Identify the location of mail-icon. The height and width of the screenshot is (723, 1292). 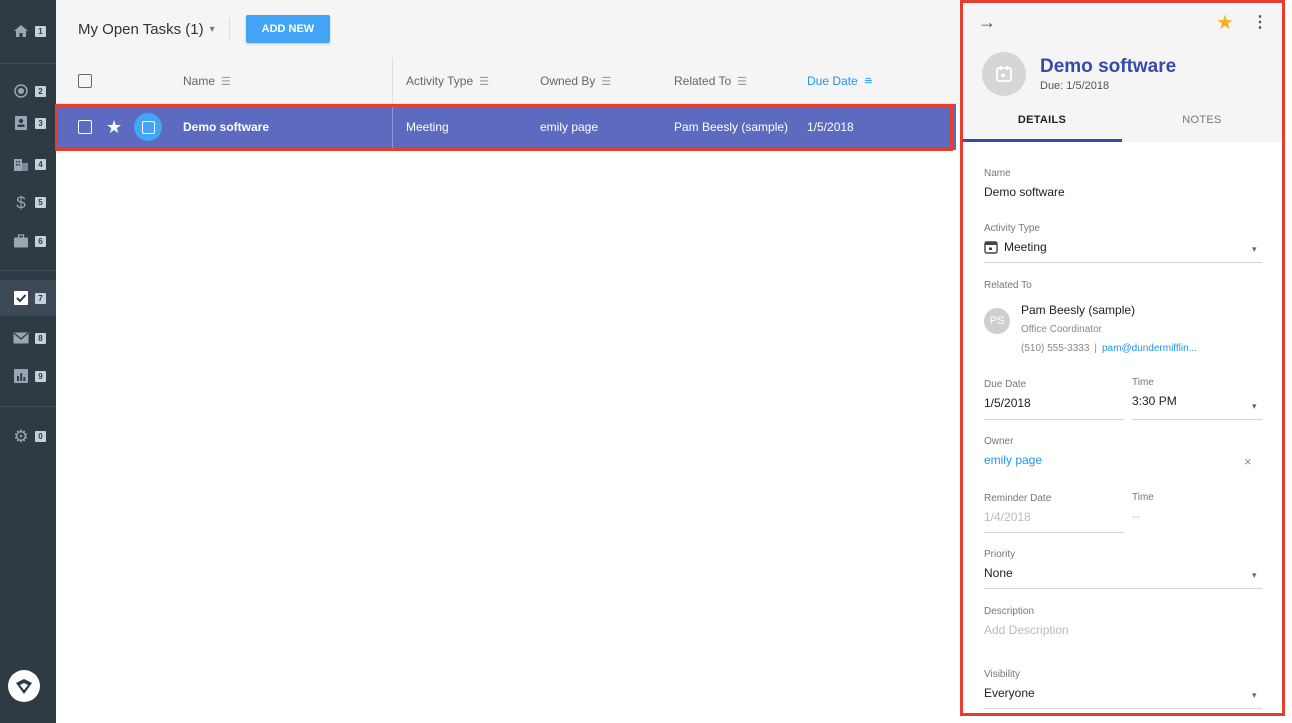
(21, 338).